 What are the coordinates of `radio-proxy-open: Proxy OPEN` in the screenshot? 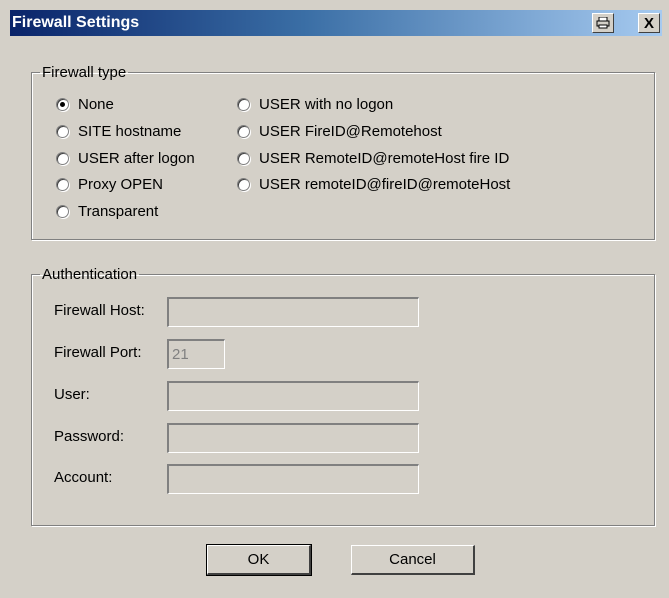 It's located at (109, 184).